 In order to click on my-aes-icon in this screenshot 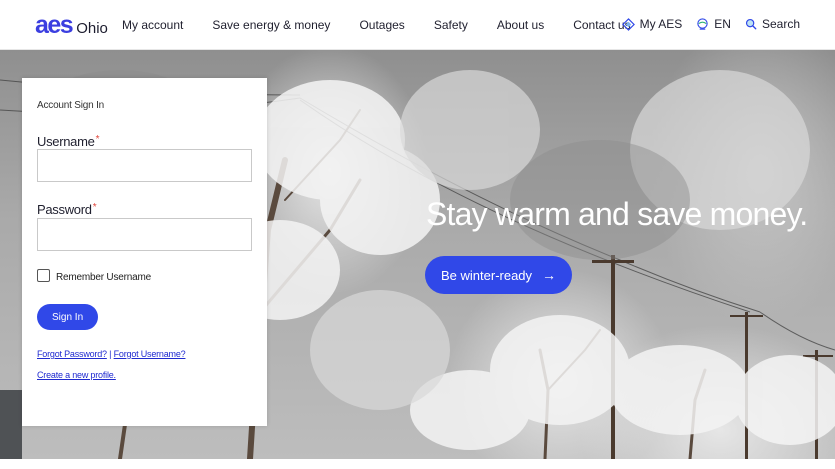, I will do `click(628, 24)`.